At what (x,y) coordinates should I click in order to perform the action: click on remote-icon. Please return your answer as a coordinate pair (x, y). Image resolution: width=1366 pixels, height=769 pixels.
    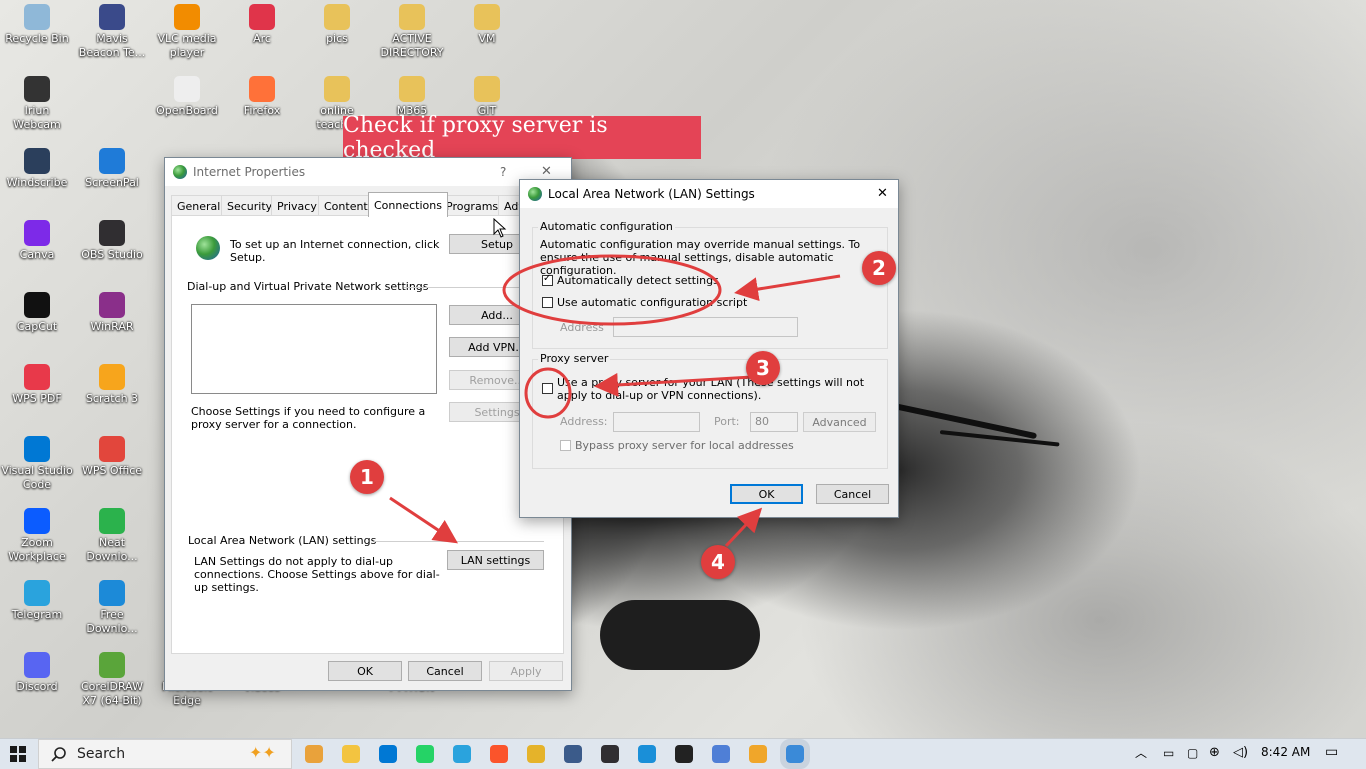
    Looking at the image, I should click on (758, 754).